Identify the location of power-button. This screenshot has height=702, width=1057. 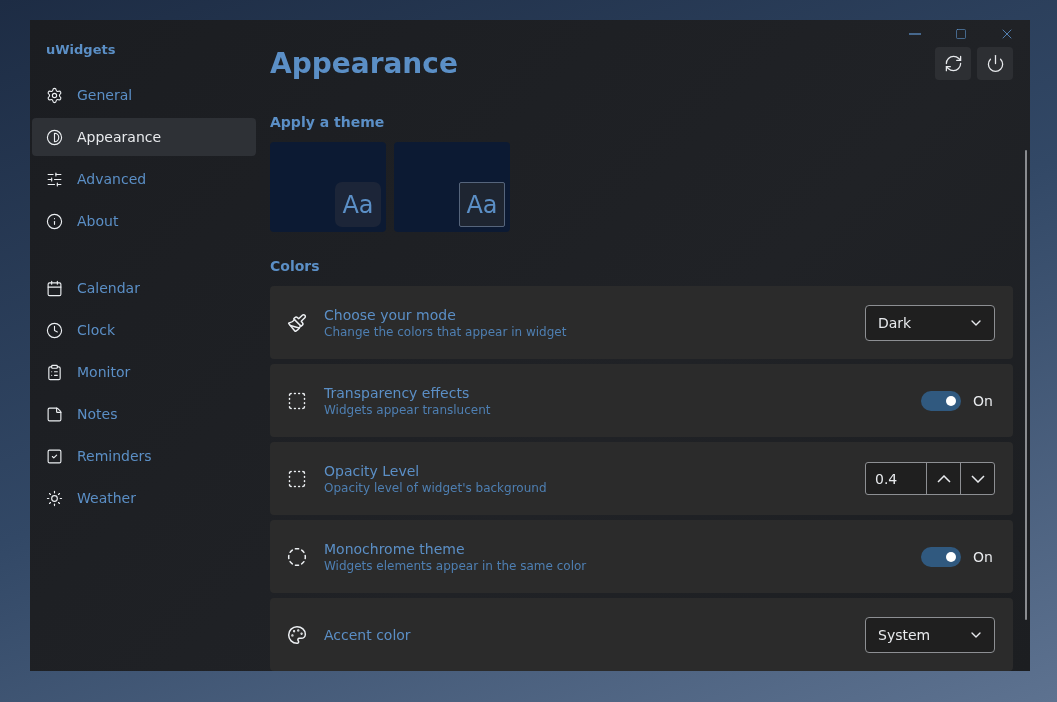
(995, 63).